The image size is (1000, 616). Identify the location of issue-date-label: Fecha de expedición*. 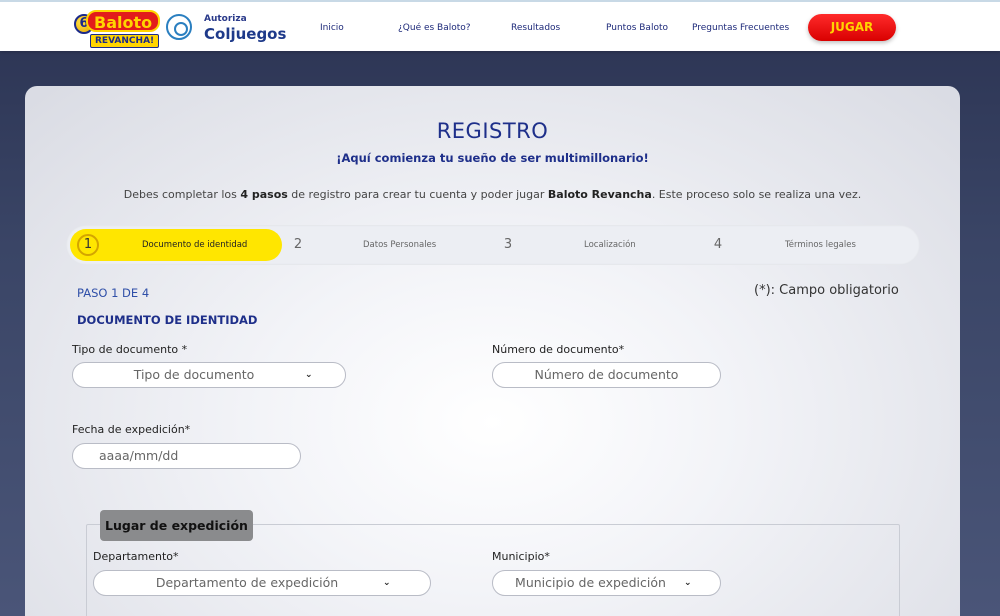
(131, 429).